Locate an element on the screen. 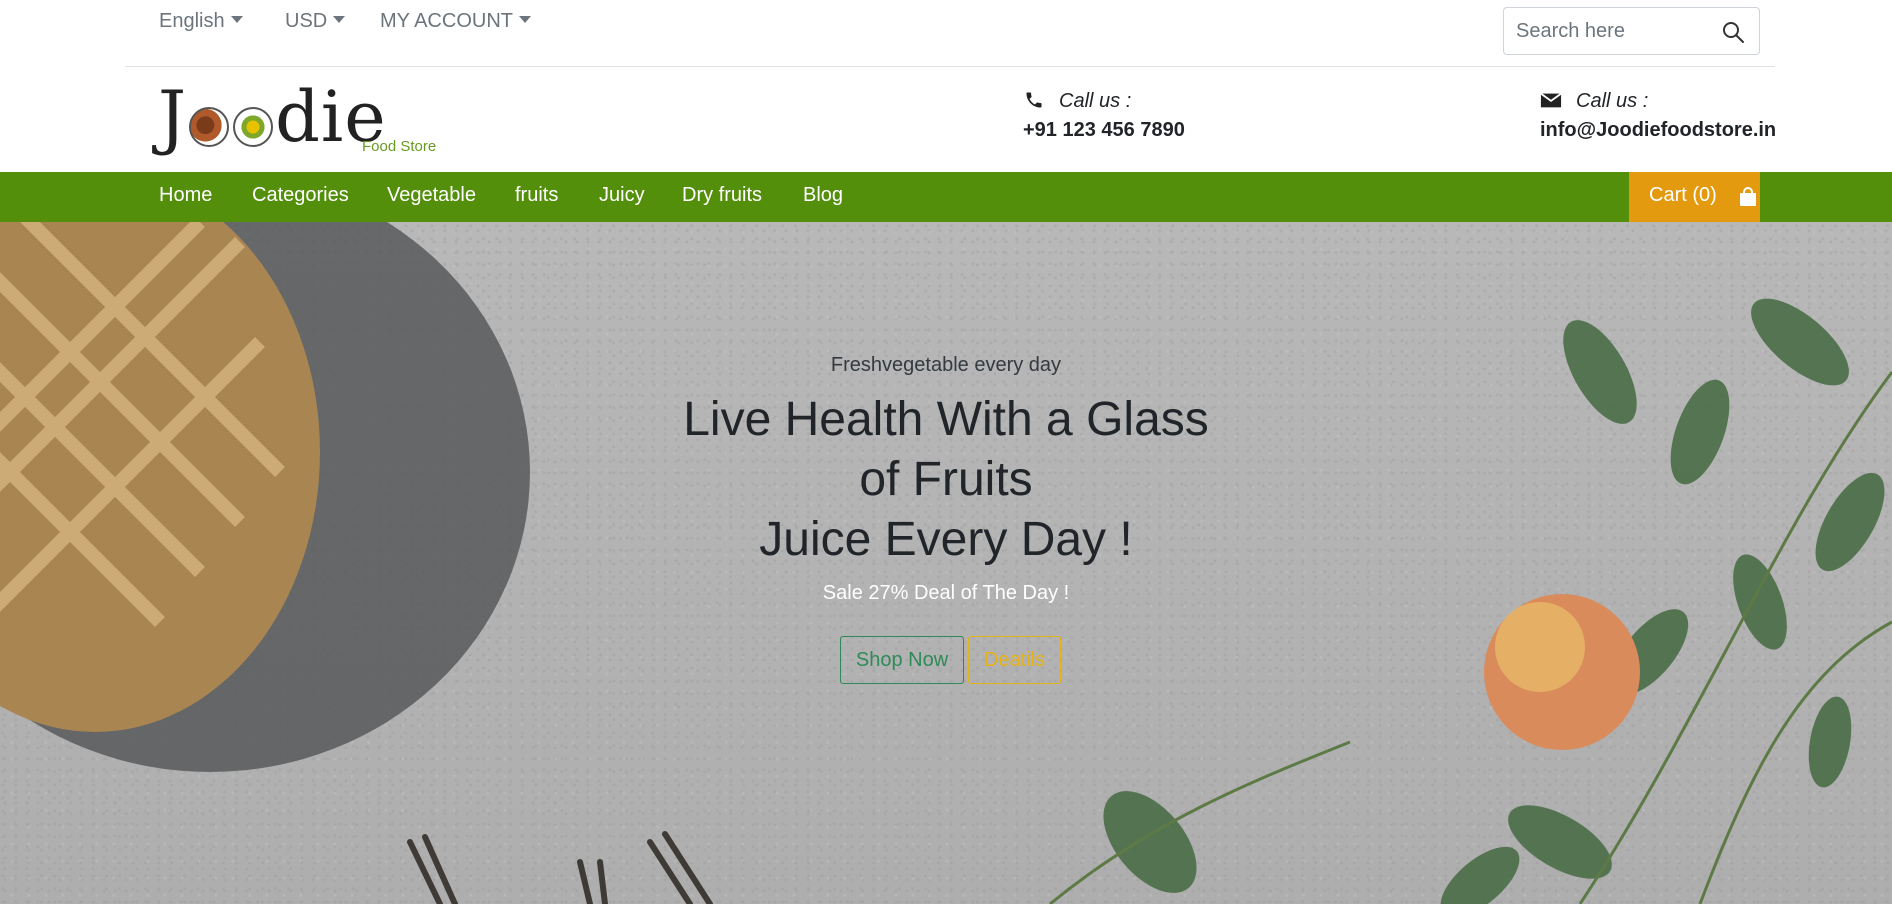 This screenshot has width=1892, height=904. email-label: Call us : is located at coordinates (1612, 101).